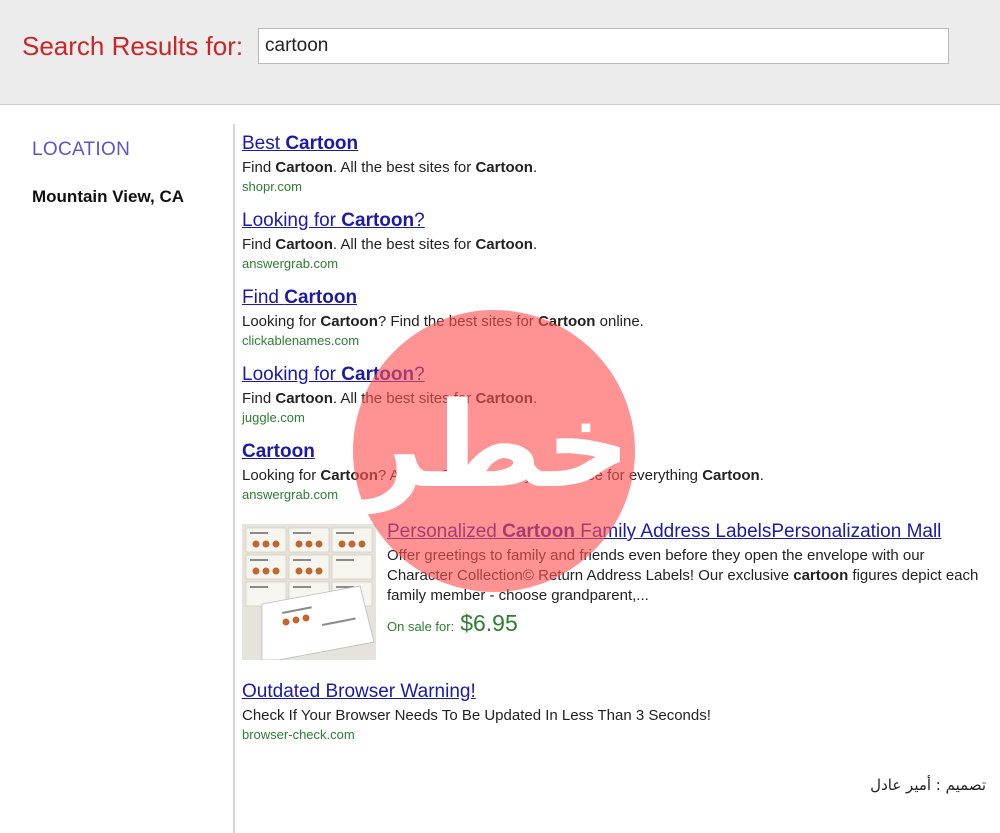  I want to click on result-title-link: Find Cartoon, so click(299, 298).